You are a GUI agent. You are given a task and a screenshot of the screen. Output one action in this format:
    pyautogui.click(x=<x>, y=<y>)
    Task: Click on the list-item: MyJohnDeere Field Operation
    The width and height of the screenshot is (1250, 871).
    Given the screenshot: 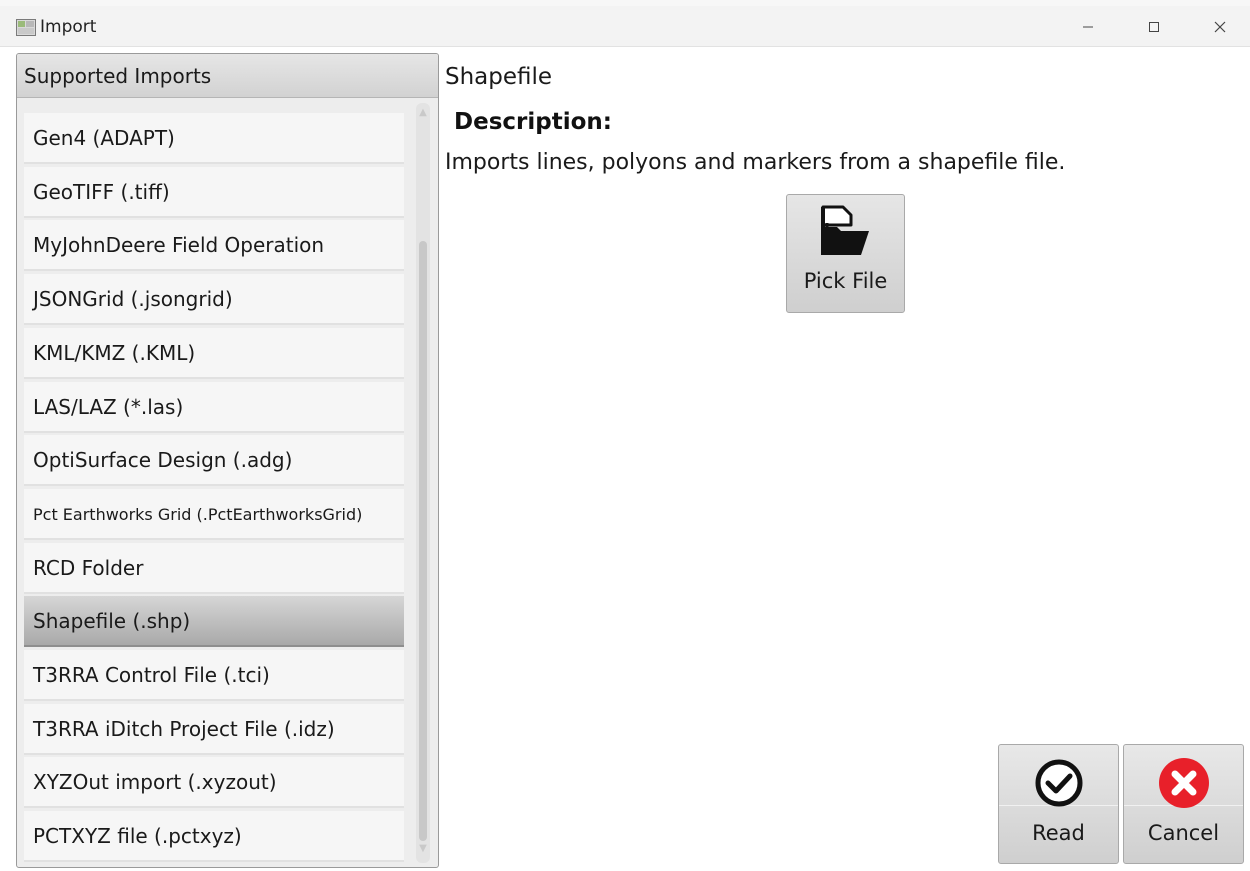 What is the action you would take?
    pyautogui.click(x=214, y=246)
    